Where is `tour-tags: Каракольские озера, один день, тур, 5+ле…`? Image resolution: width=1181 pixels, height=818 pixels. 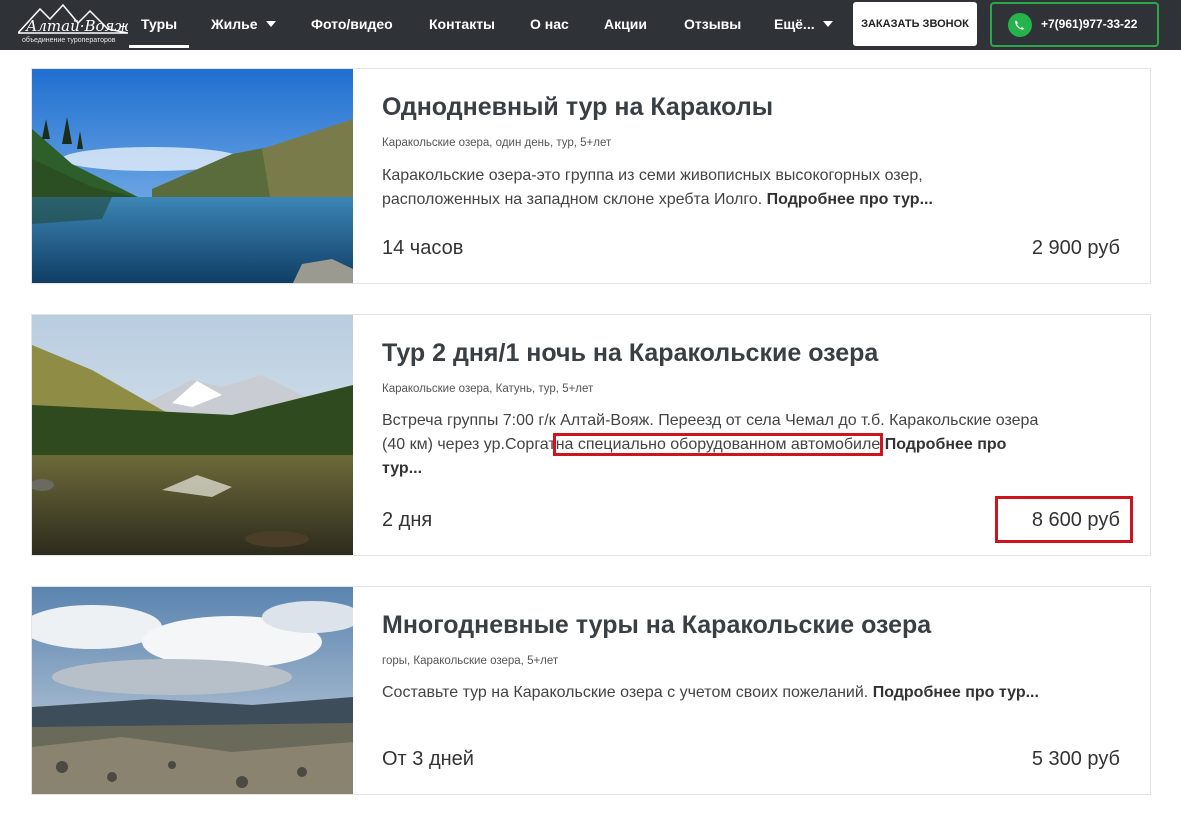 tour-tags: Каракольские озера, один день, тур, 5+ле… is located at coordinates (496, 143).